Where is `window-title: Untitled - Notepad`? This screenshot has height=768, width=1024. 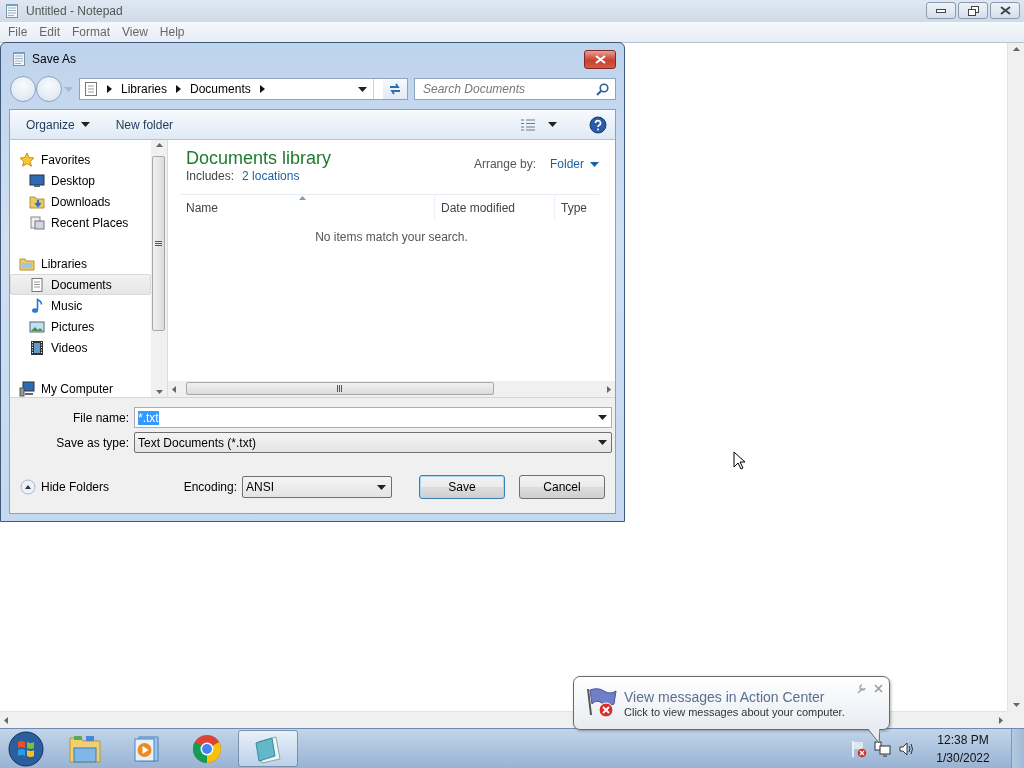 window-title: Untitled - Notepad is located at coordinates (75, 11).